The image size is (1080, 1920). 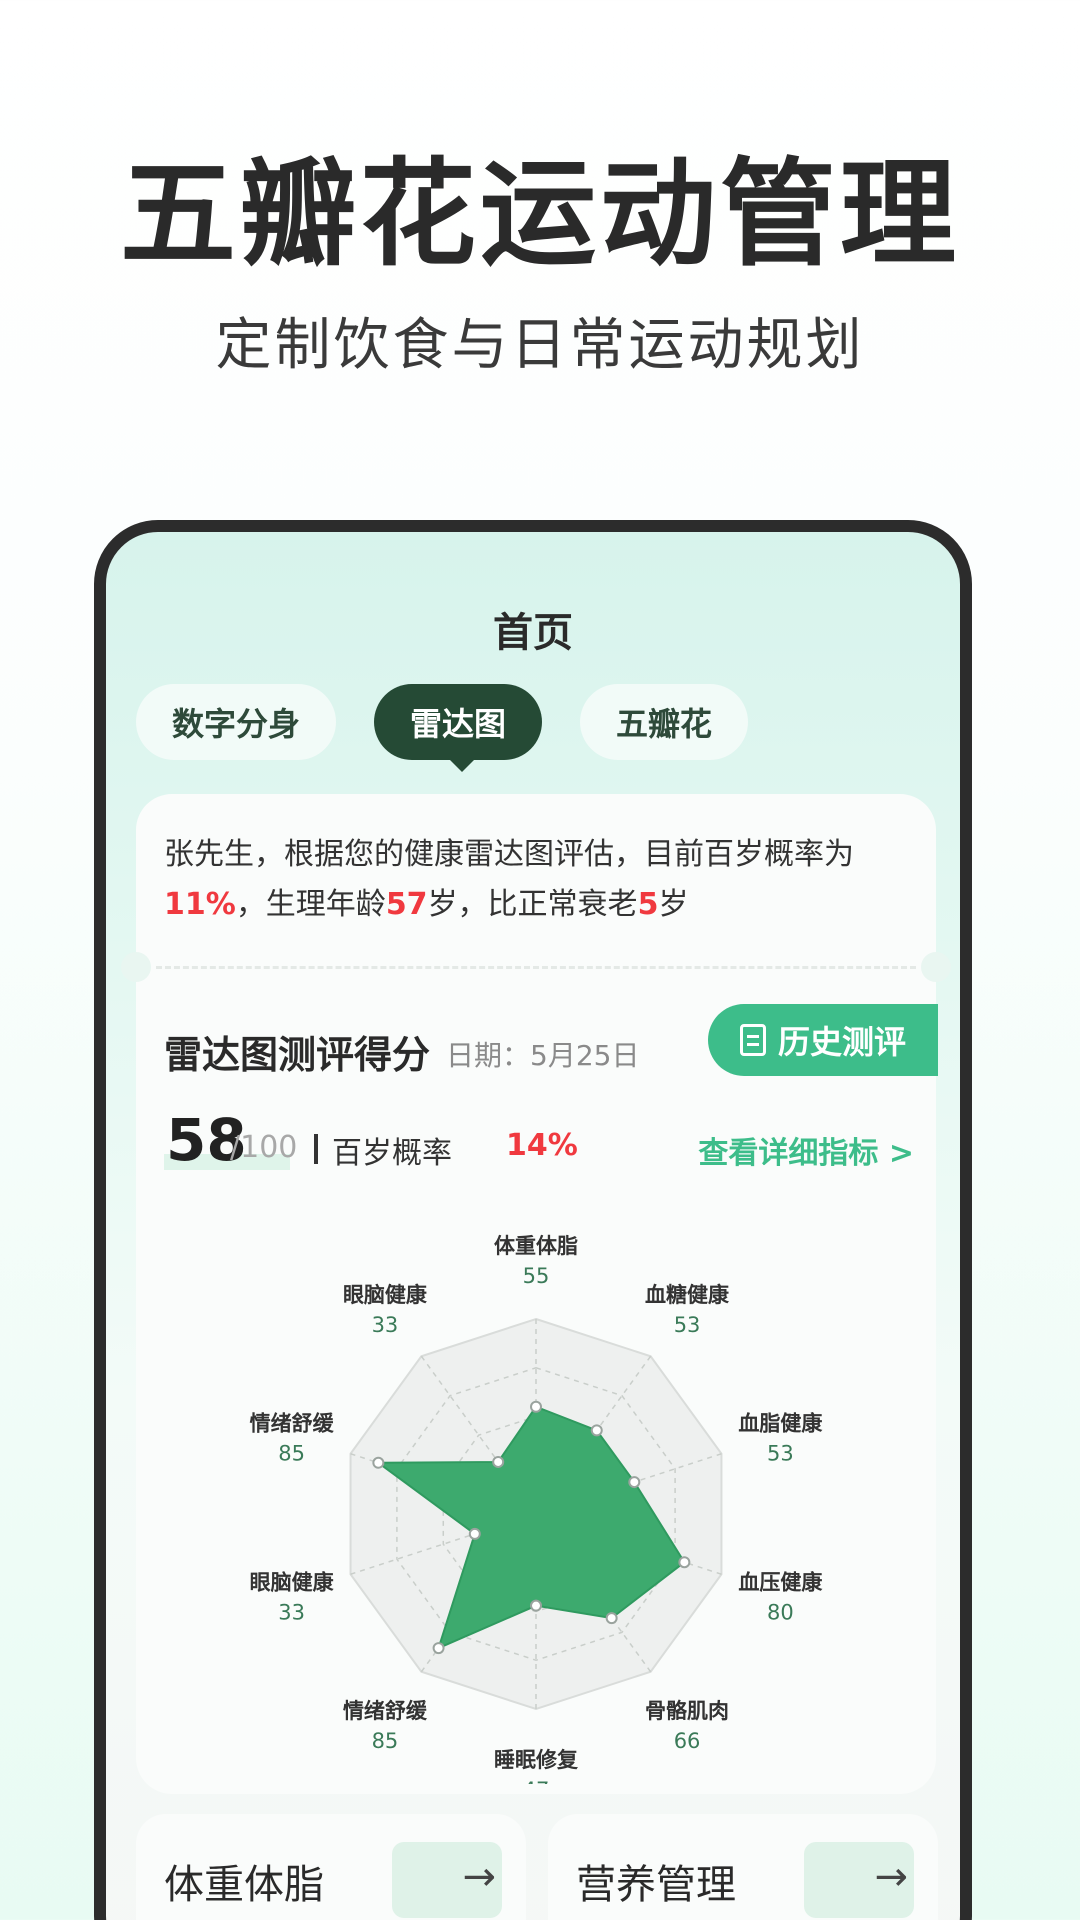 What do you see at coordinates (936, 967) in the screenshot?
I see `card-notch-right` at bounding box center [936, 967].